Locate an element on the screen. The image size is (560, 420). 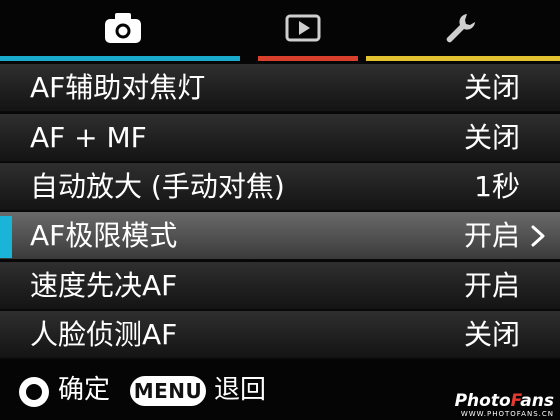
tab-underline-playback is located at coordinates (308, 58).